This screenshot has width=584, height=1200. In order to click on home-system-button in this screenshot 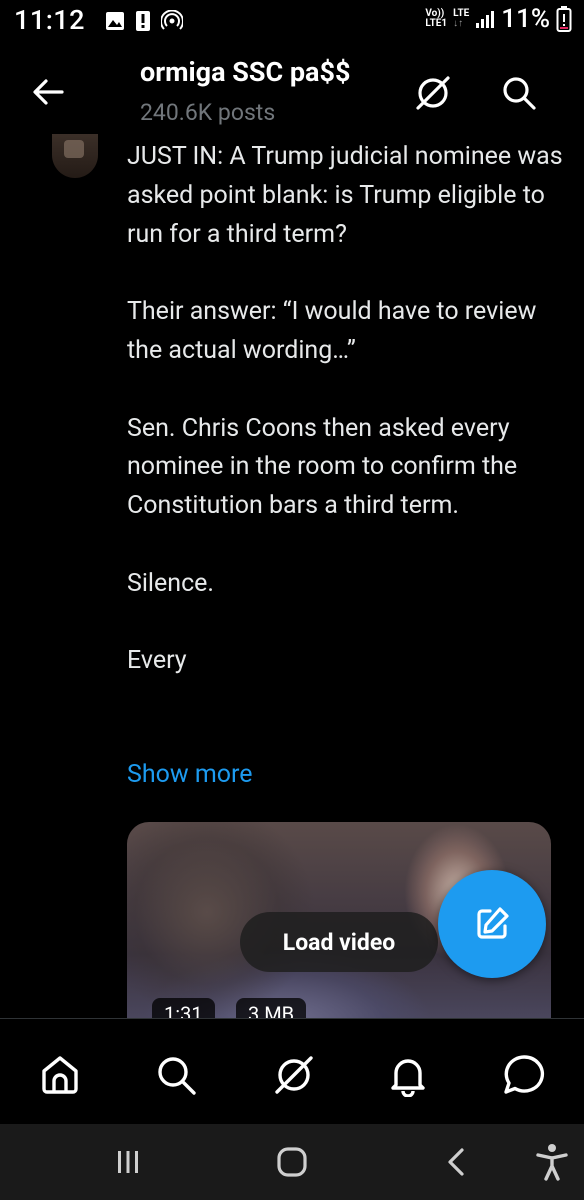, I will do `click(292, 1162)`.